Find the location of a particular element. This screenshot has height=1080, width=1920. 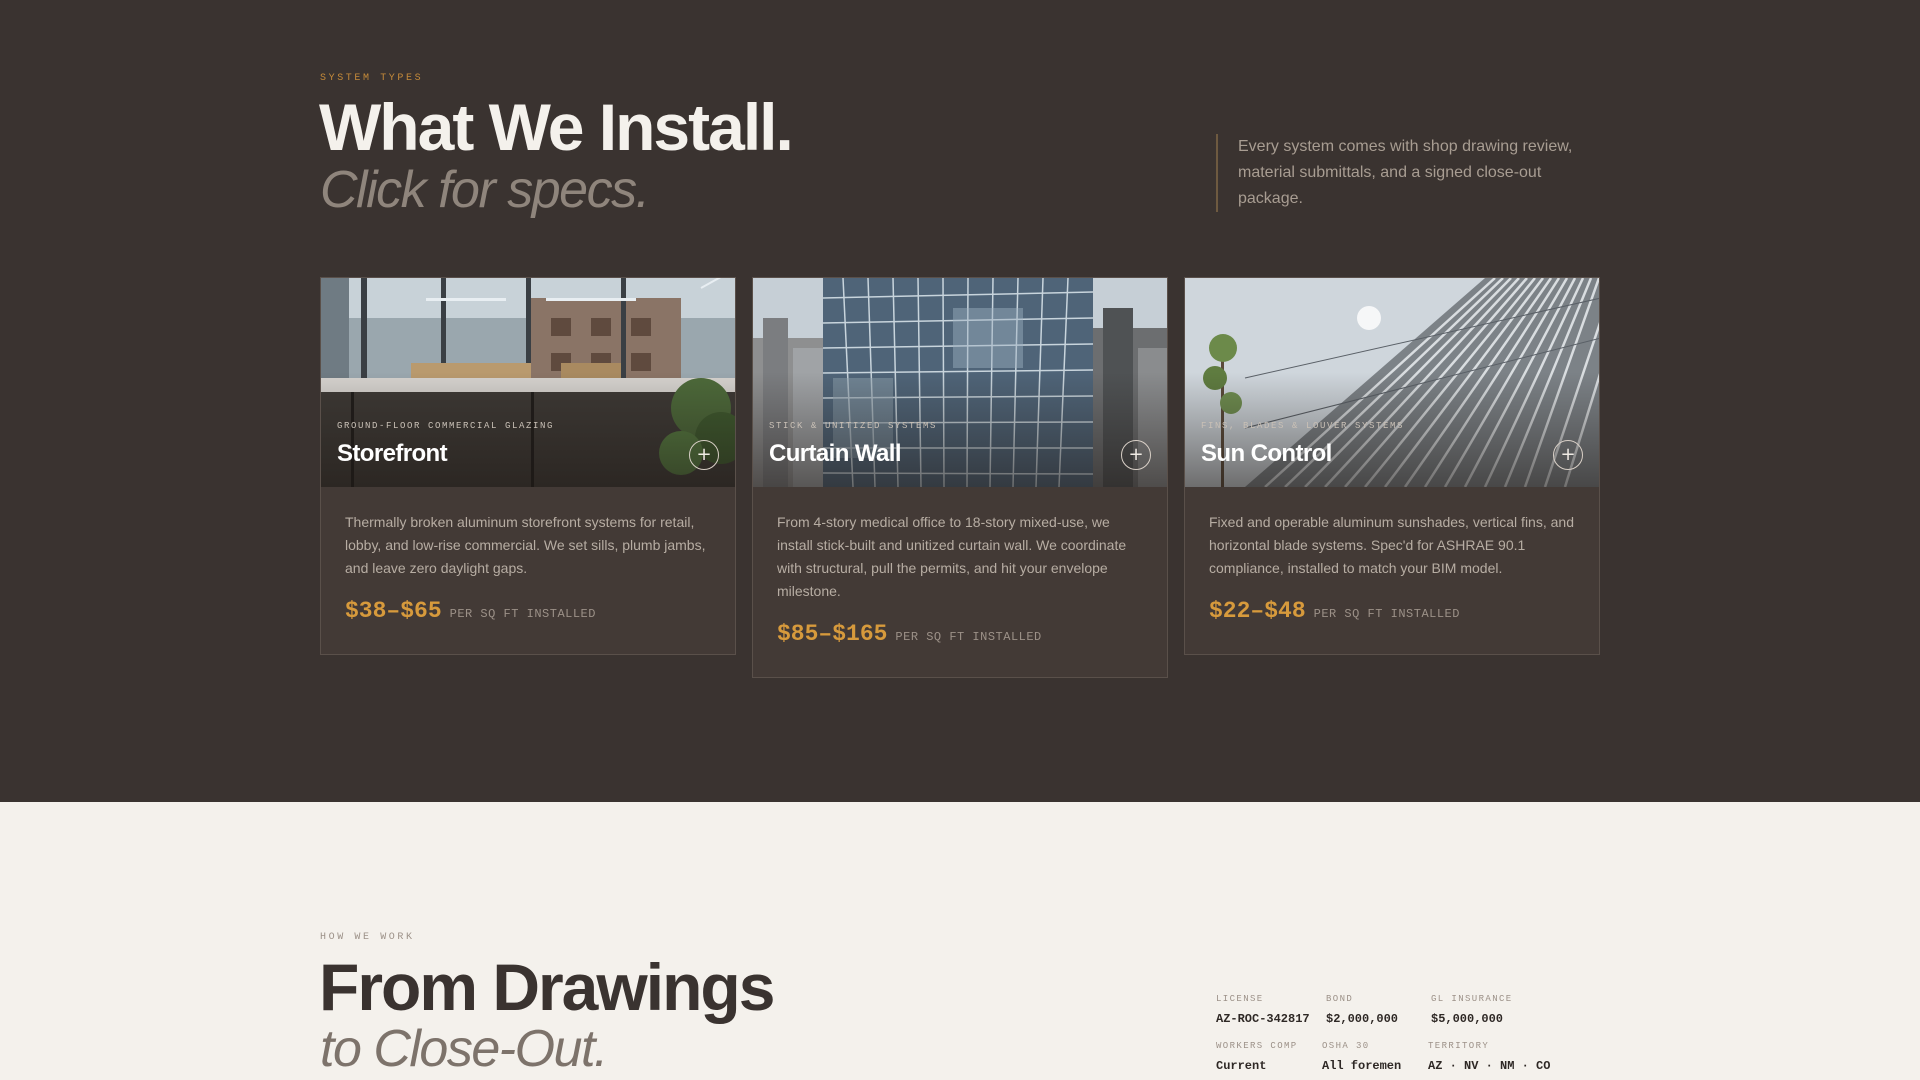

credential-value: AZ · NV · NM · CO is located at coordinates (1489, 1066).